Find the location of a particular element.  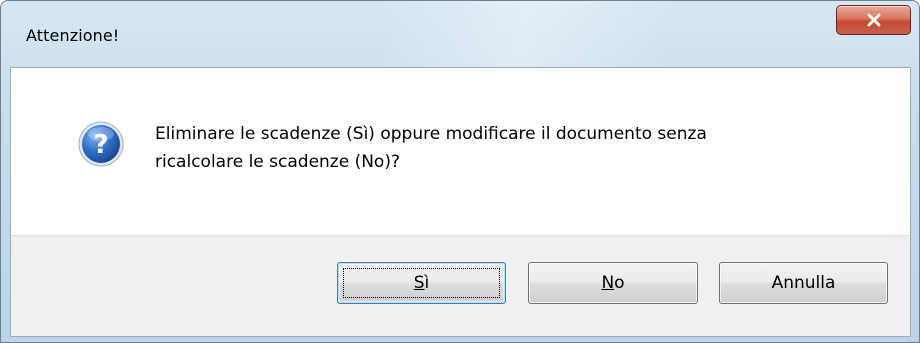

close-button is located at coordinates (873, 20).